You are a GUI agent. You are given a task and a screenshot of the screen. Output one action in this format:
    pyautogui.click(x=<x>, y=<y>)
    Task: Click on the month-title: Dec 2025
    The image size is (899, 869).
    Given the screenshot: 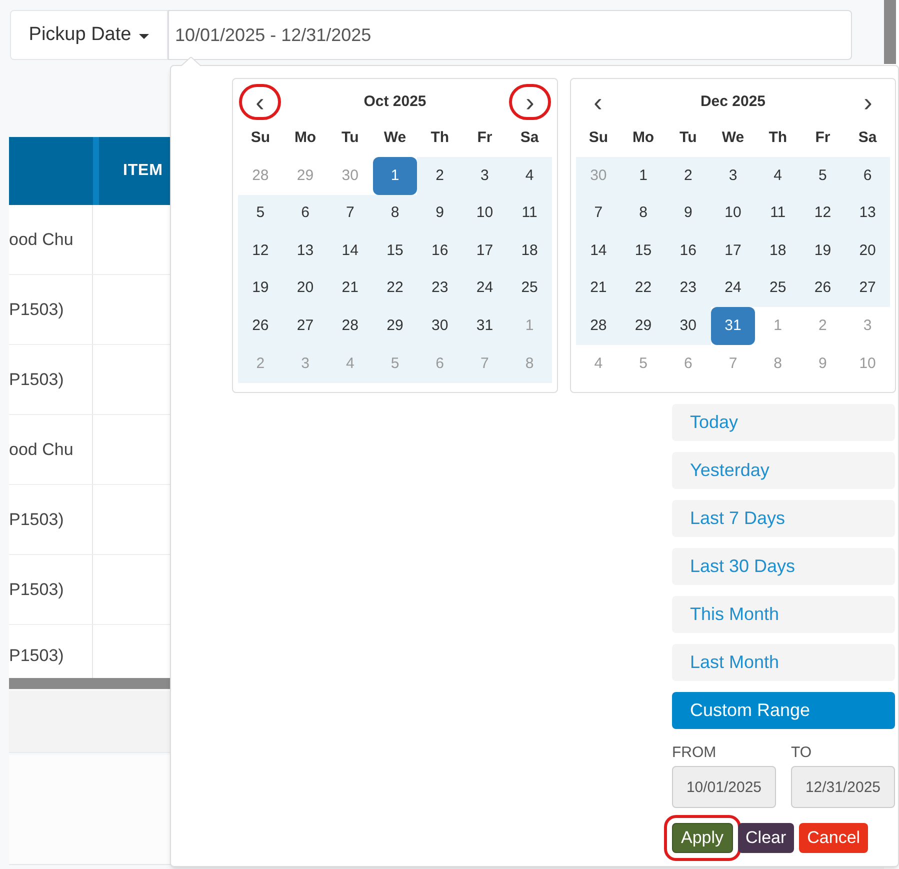 What is the action you would take?
    pyautogui.click(x=733, y=102)
    